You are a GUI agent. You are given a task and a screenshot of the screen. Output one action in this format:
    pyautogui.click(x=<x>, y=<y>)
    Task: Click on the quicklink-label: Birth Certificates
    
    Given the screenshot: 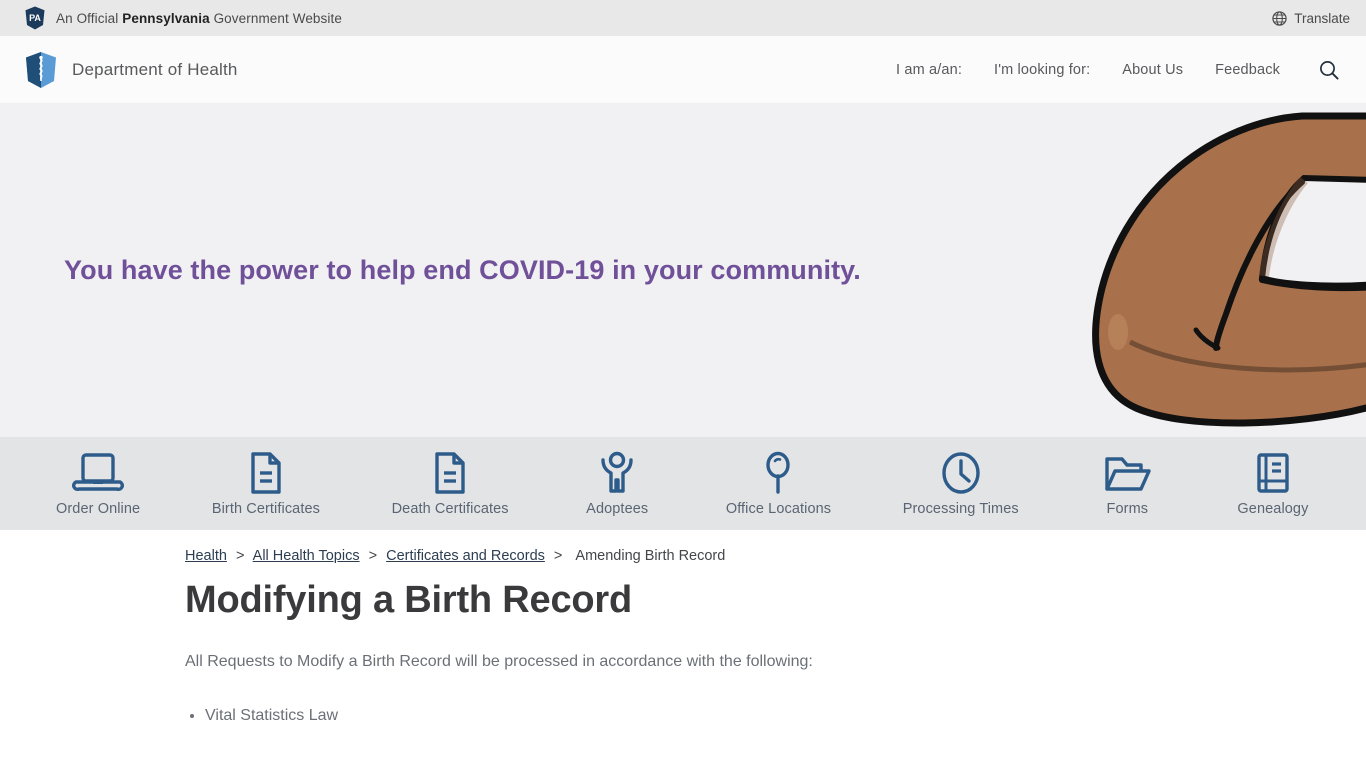 What is the action you would take?
    pyautogui.click(x=265, y=508)
    